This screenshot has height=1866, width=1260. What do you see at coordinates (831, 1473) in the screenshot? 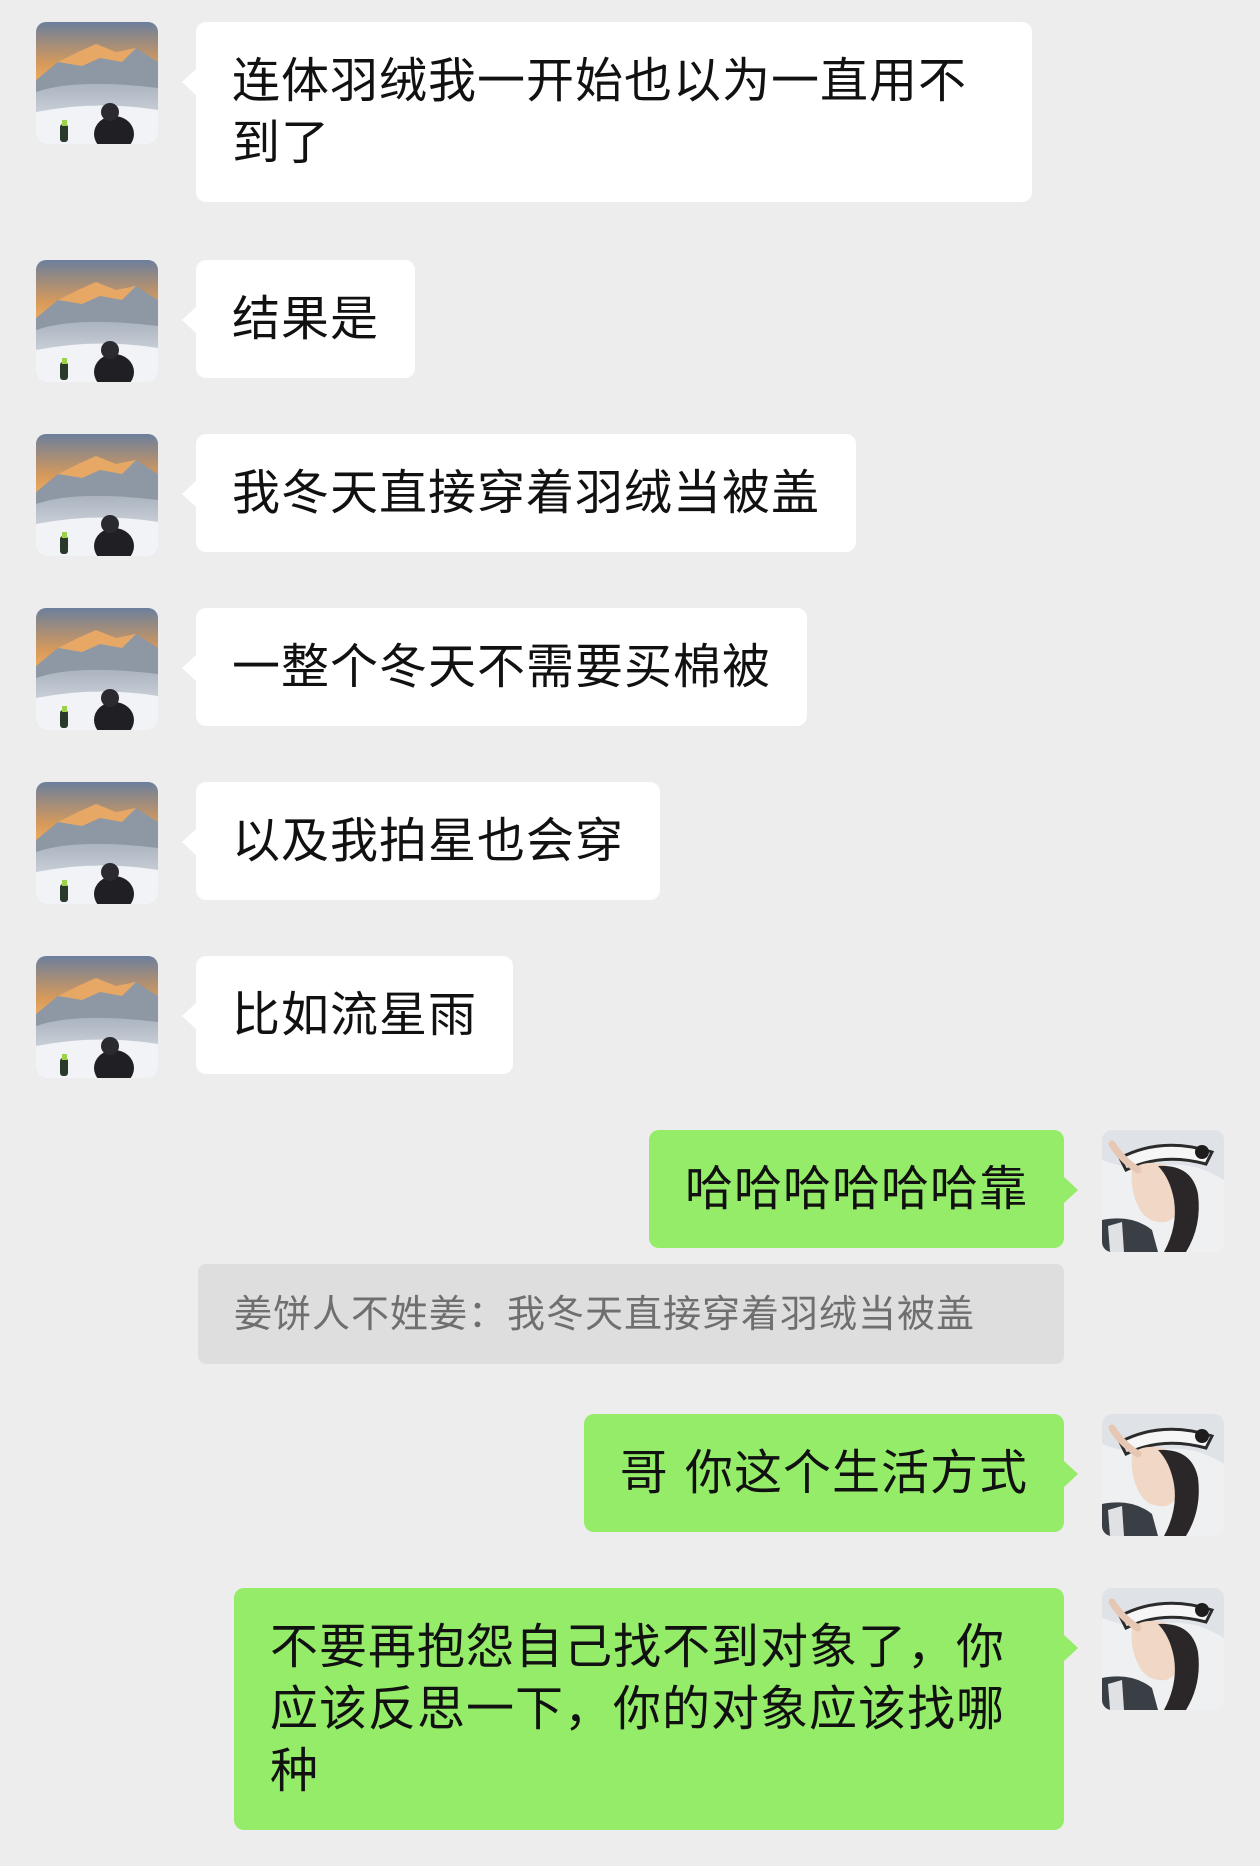
I see `outgoing-message: 哥 你这个生活方式` at bounding box center [831, 1473].